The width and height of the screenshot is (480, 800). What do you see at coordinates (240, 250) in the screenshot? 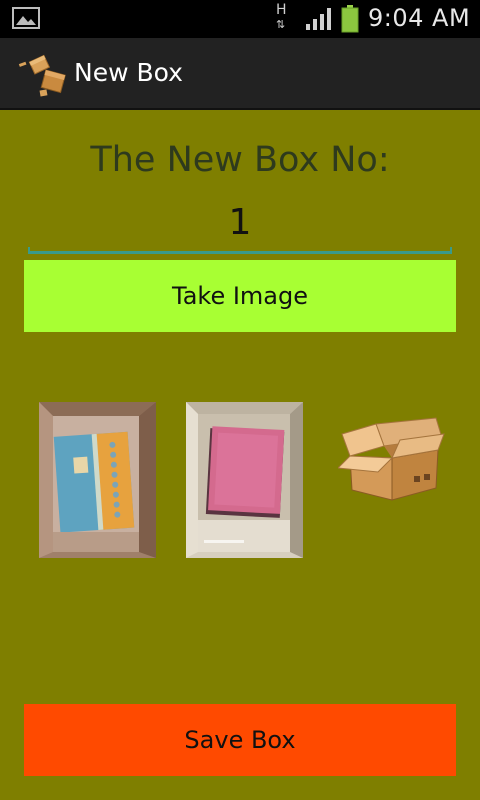
I see `box-number-field-underline` at bounding box center [240, 250].